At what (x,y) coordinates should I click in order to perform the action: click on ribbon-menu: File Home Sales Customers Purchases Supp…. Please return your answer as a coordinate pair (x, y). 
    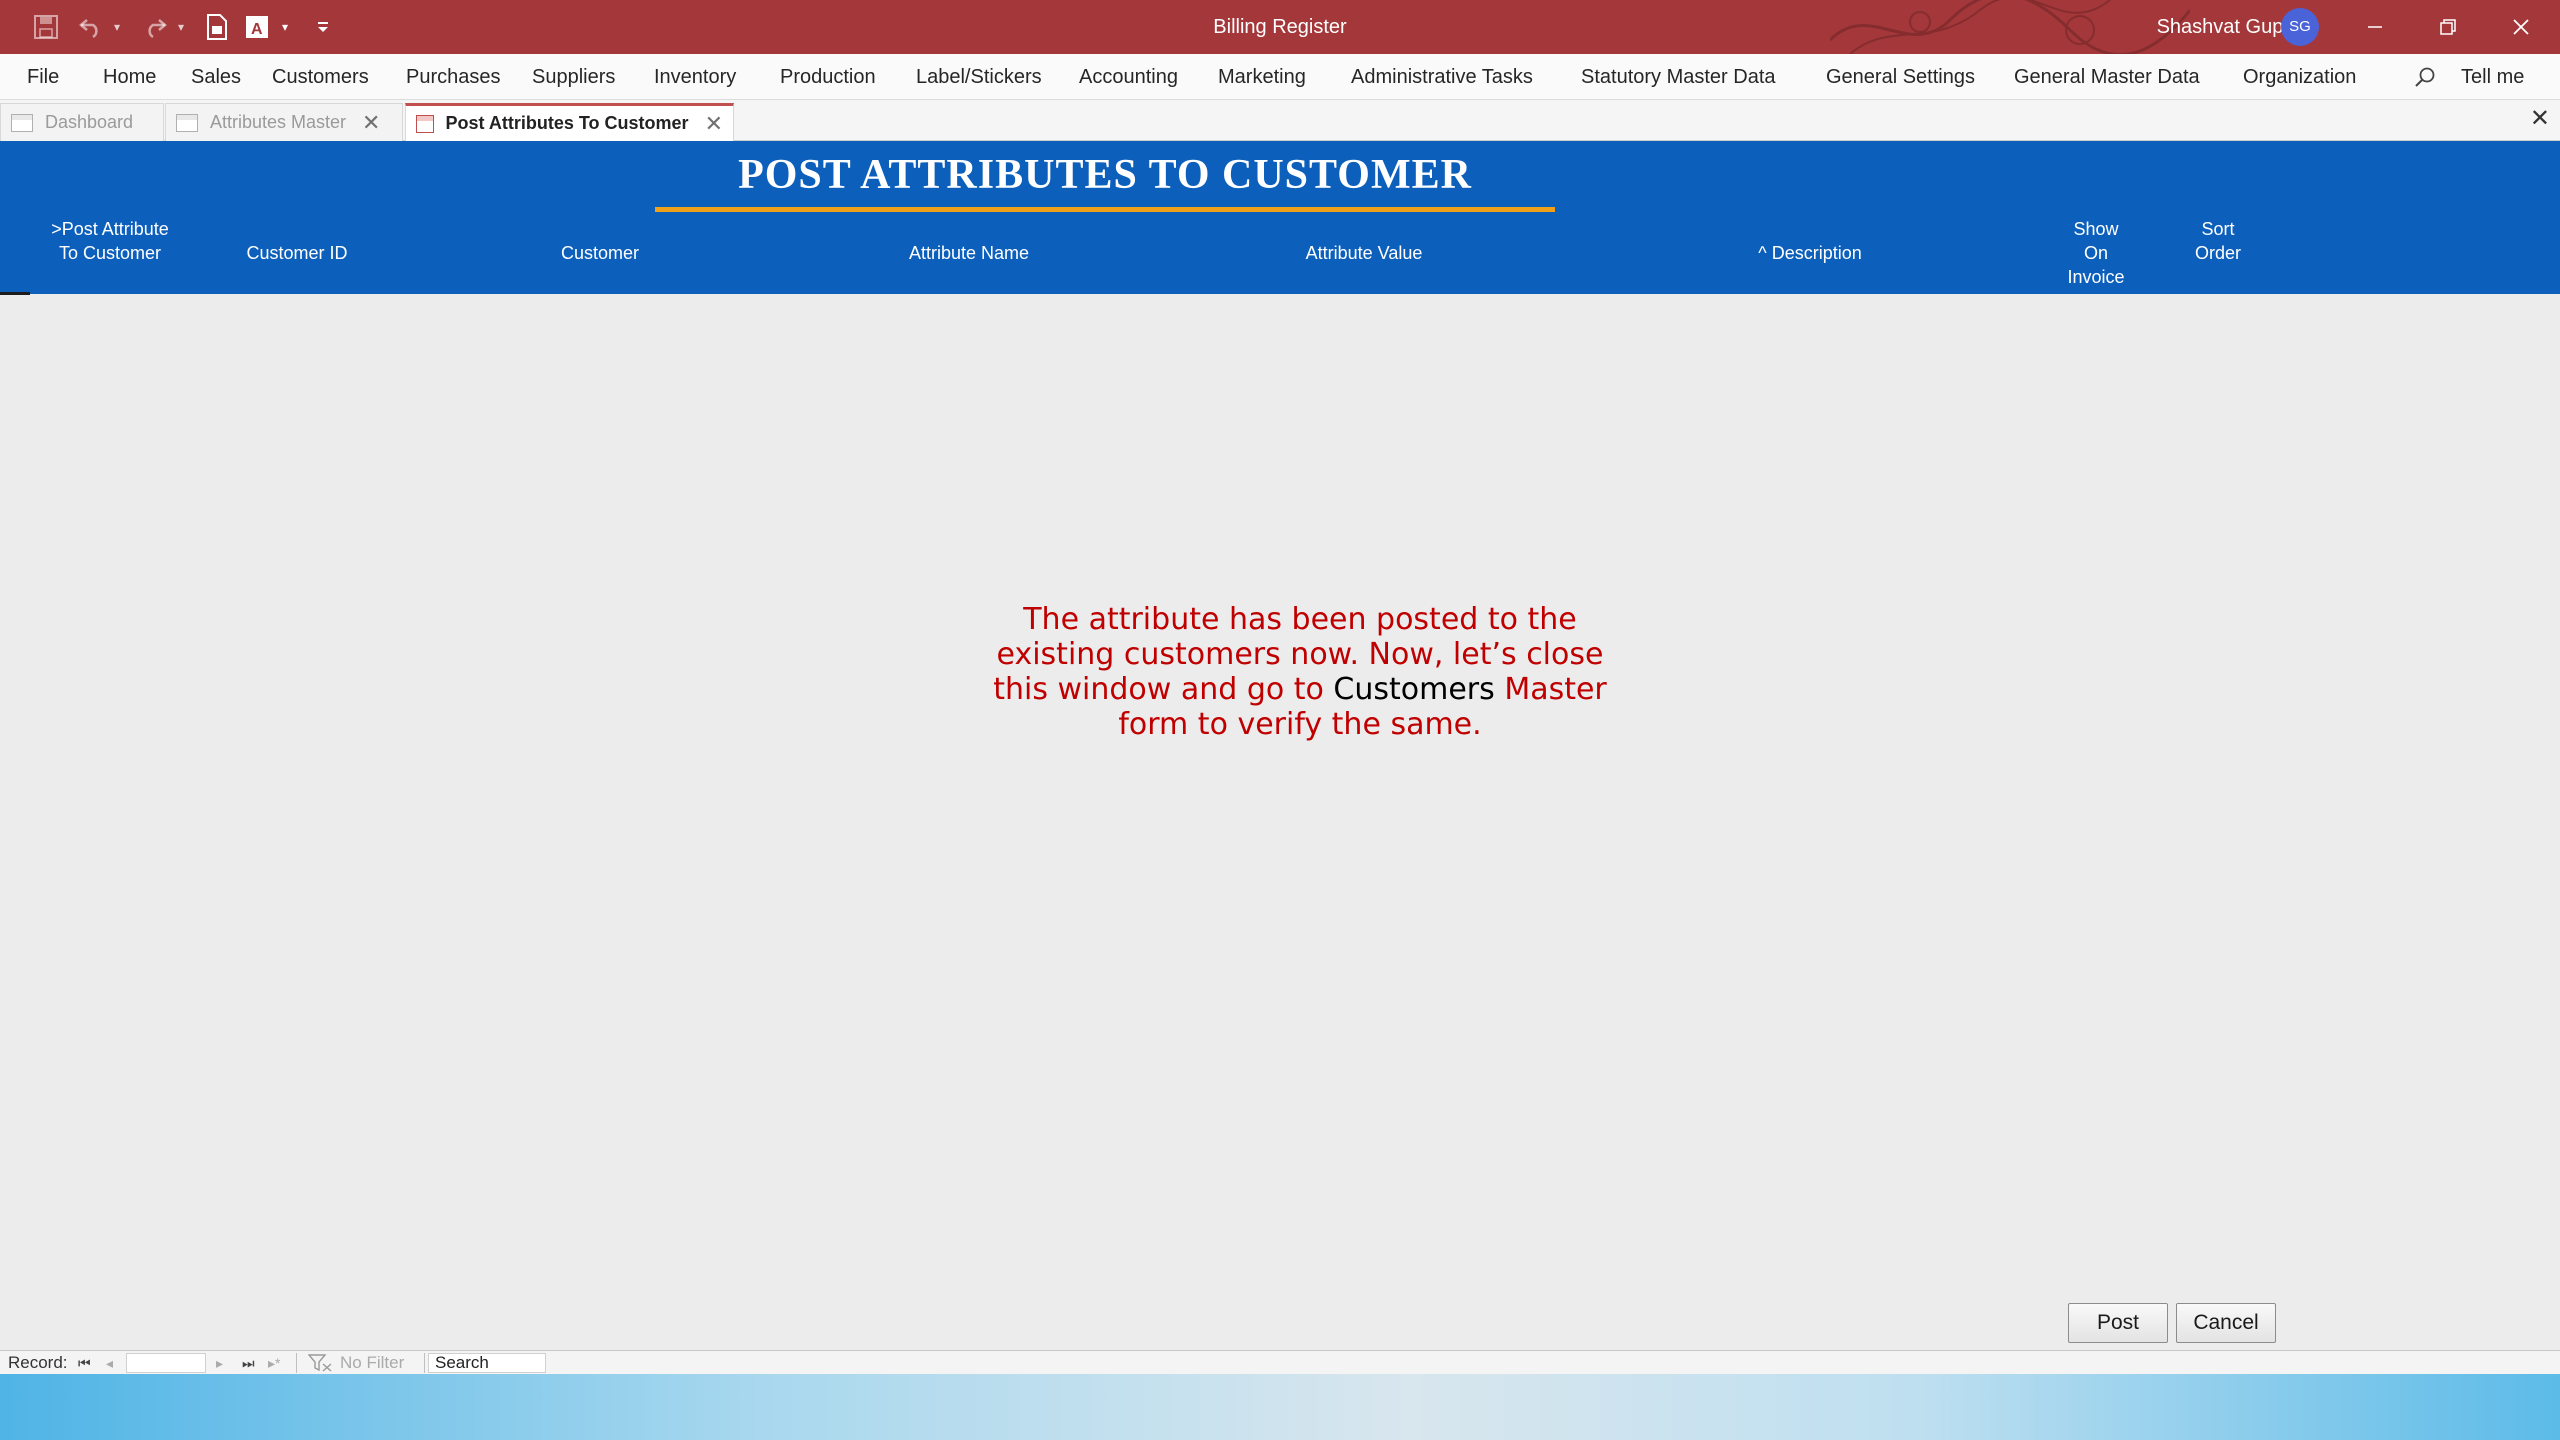
    Looking at the image, I should click on (1280, 77).